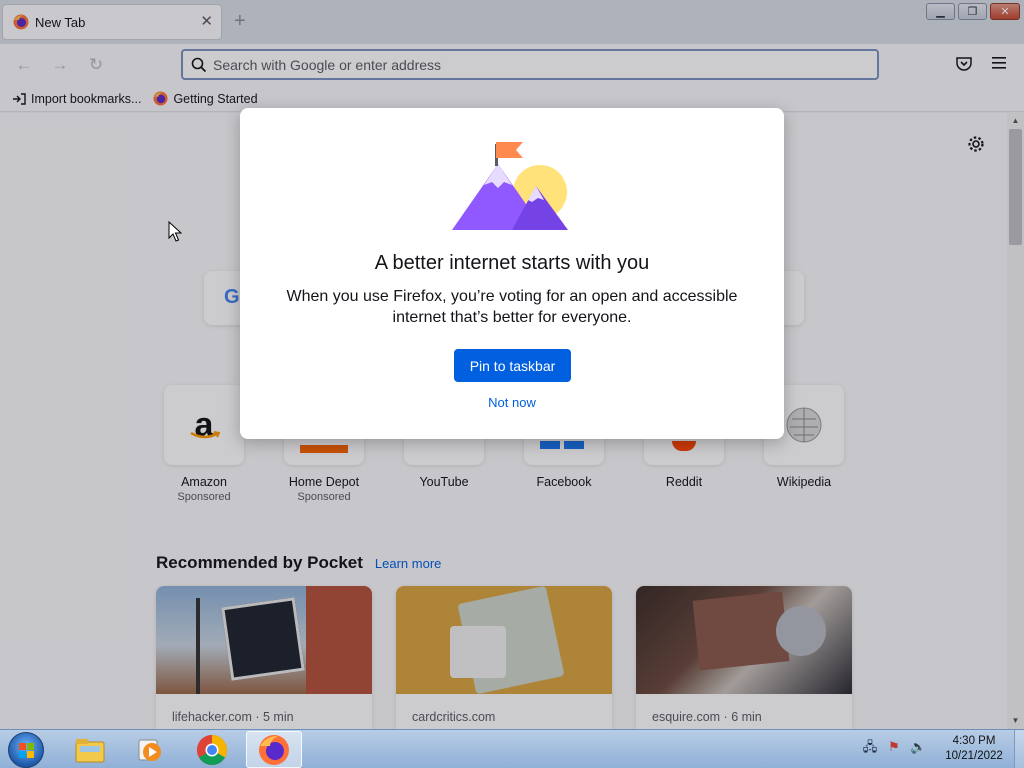  I want to click on firefox-icon, so click(274, 749).